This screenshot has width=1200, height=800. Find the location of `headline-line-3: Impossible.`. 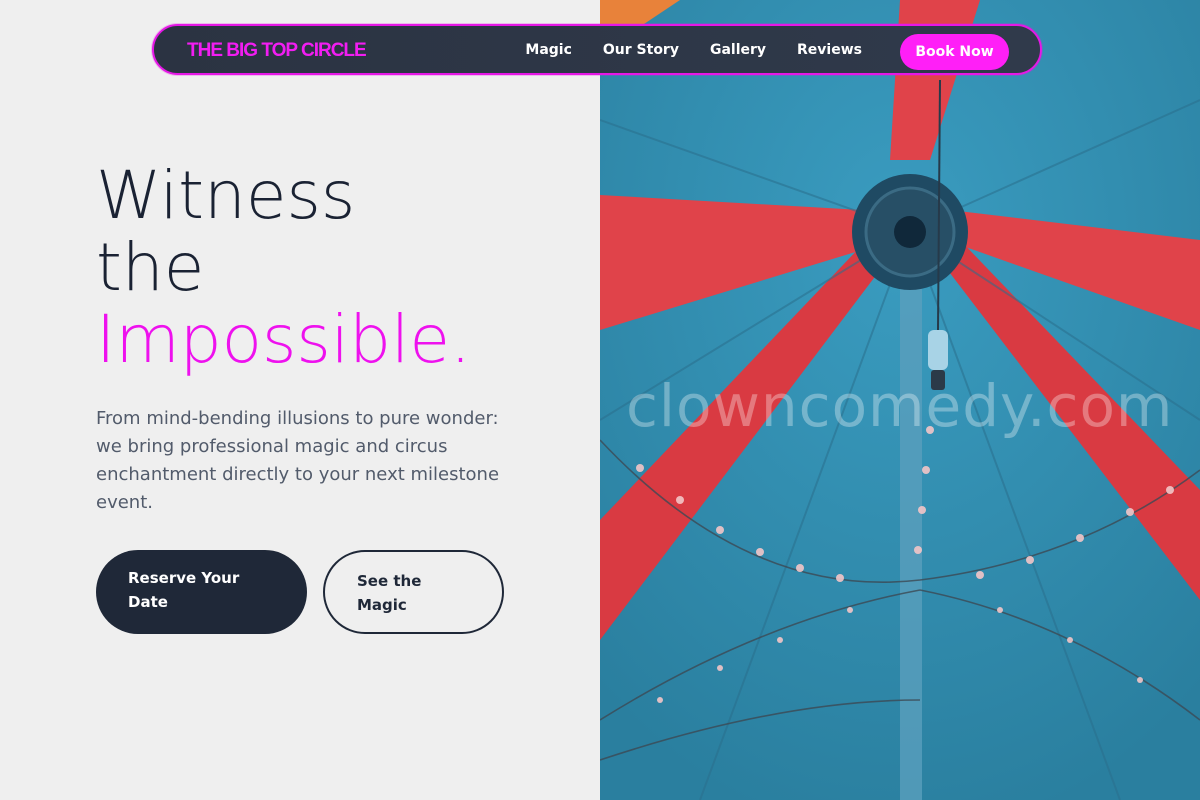

headline-line-3: Impossible. is located at coordinates (283, 339).